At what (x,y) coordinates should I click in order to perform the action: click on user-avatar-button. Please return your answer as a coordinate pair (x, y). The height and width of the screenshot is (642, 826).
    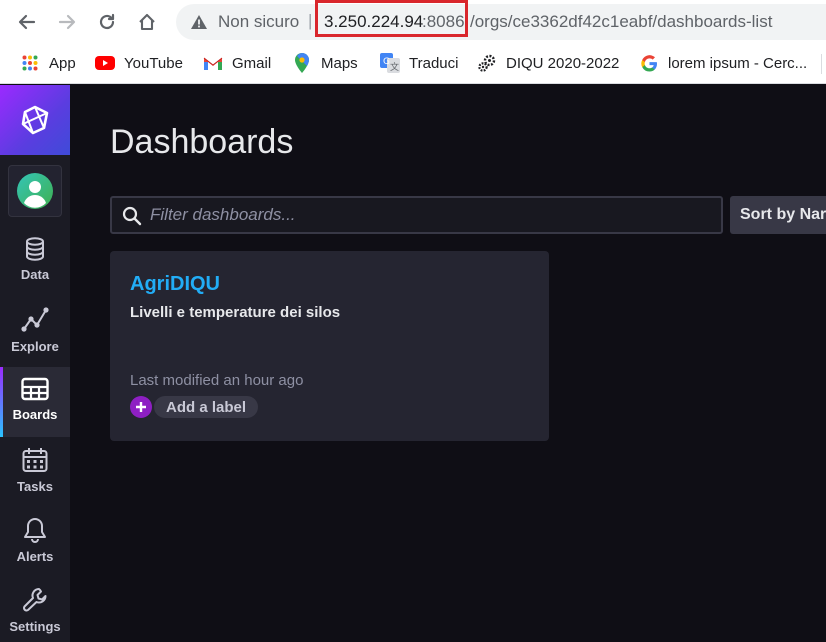
    Looking at the image, I should click on (35, 191).